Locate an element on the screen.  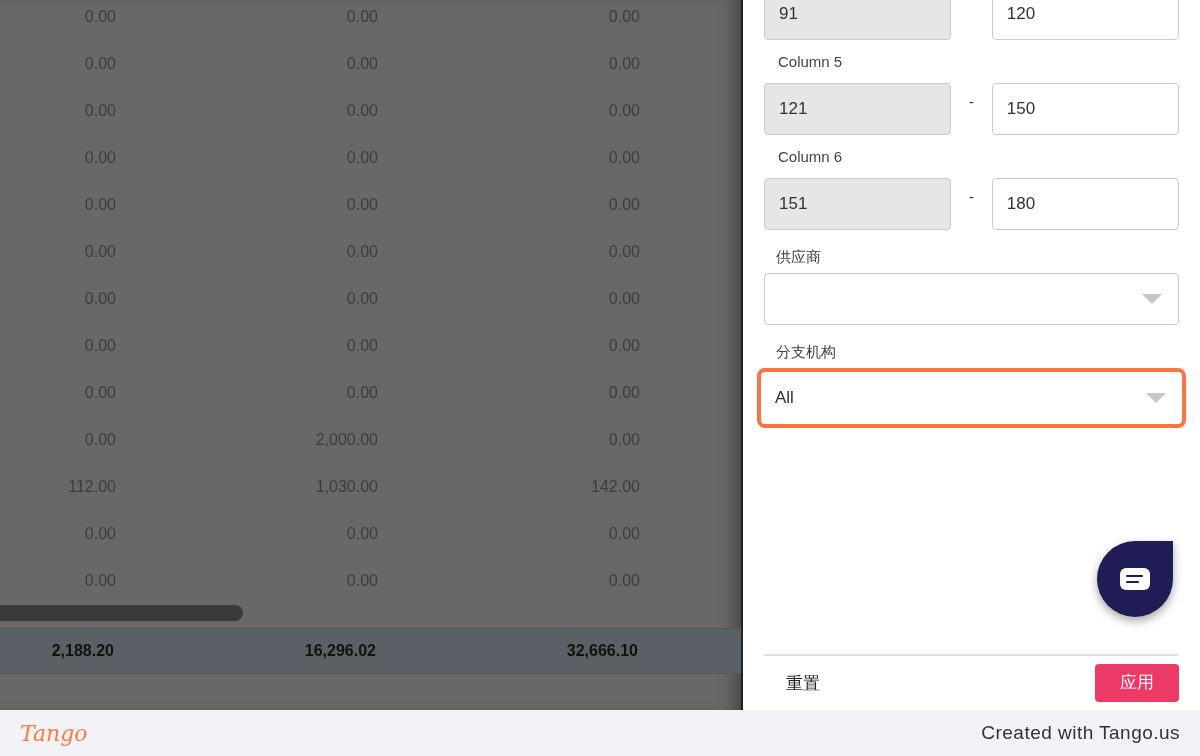
field-label: Column 5 is located at coordinates (810, 62).